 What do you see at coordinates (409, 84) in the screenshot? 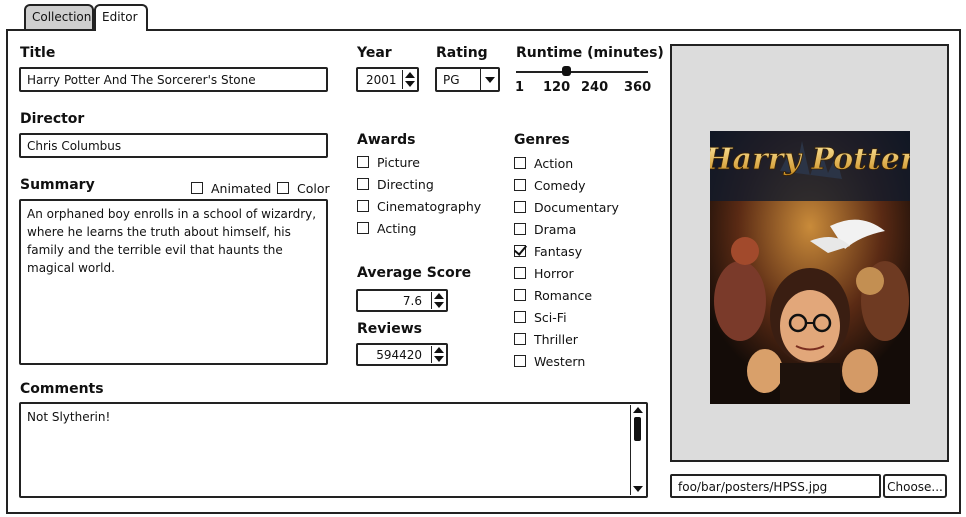
I see `year-down-icon` at bounding box center [409, 84].